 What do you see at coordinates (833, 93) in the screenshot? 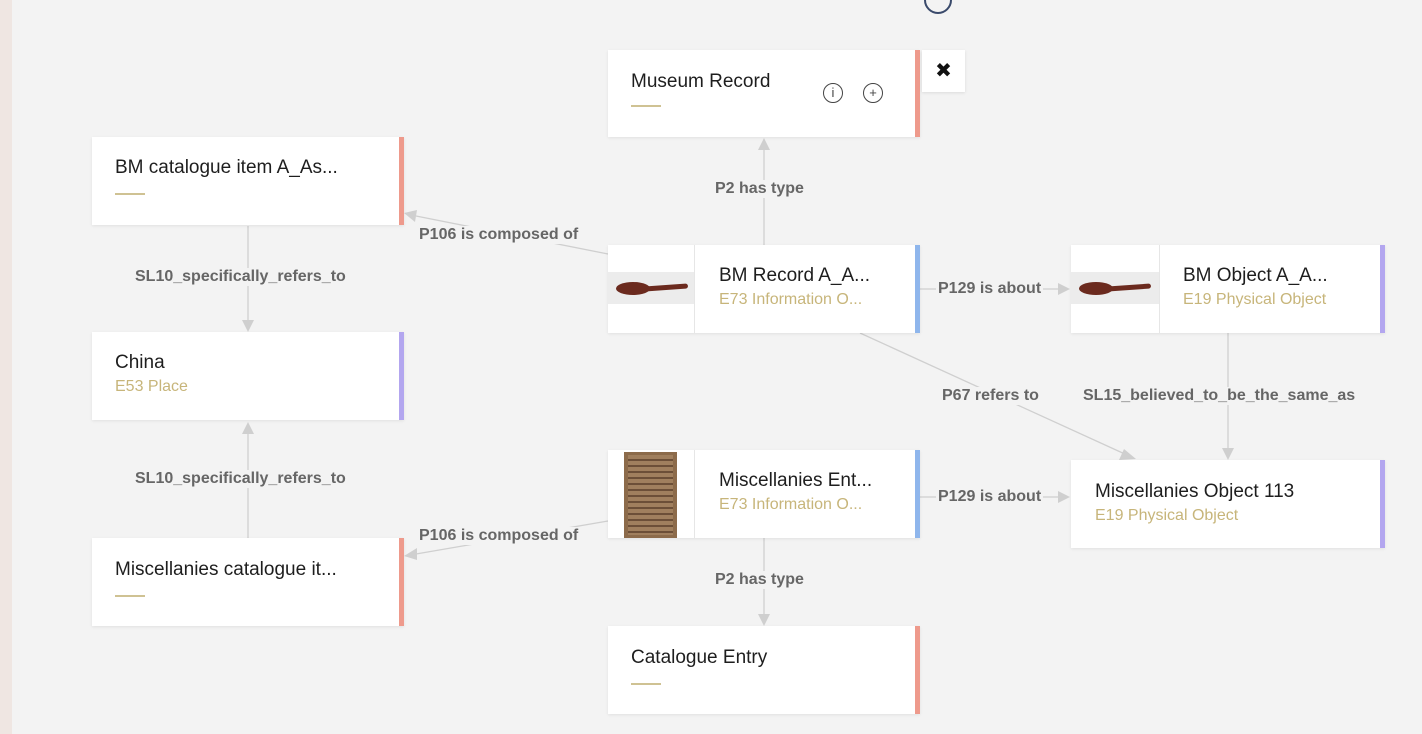
I see `info-icon: i` at bounding box center [833, 93].